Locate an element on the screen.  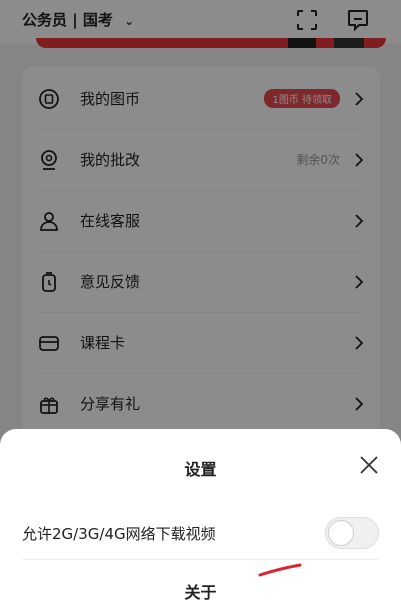
mobile-download-setting: 允许2G/3G/4G网络下载视频 is located at coordinates (200, 533).